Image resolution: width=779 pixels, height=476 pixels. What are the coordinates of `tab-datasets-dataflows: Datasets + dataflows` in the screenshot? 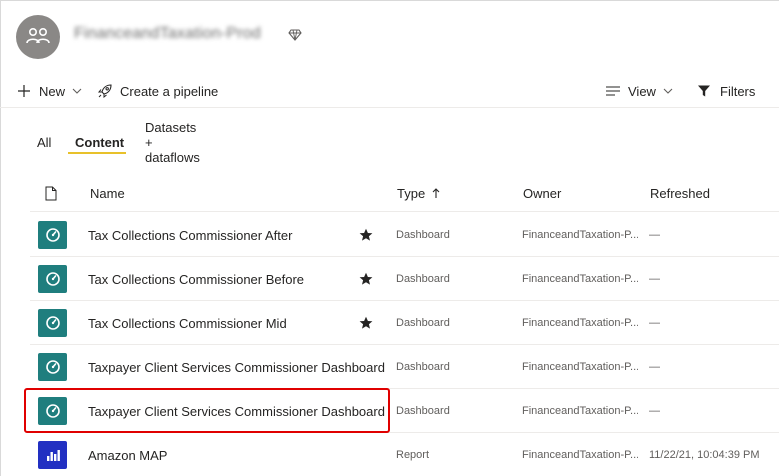 It's located at (172, 142).